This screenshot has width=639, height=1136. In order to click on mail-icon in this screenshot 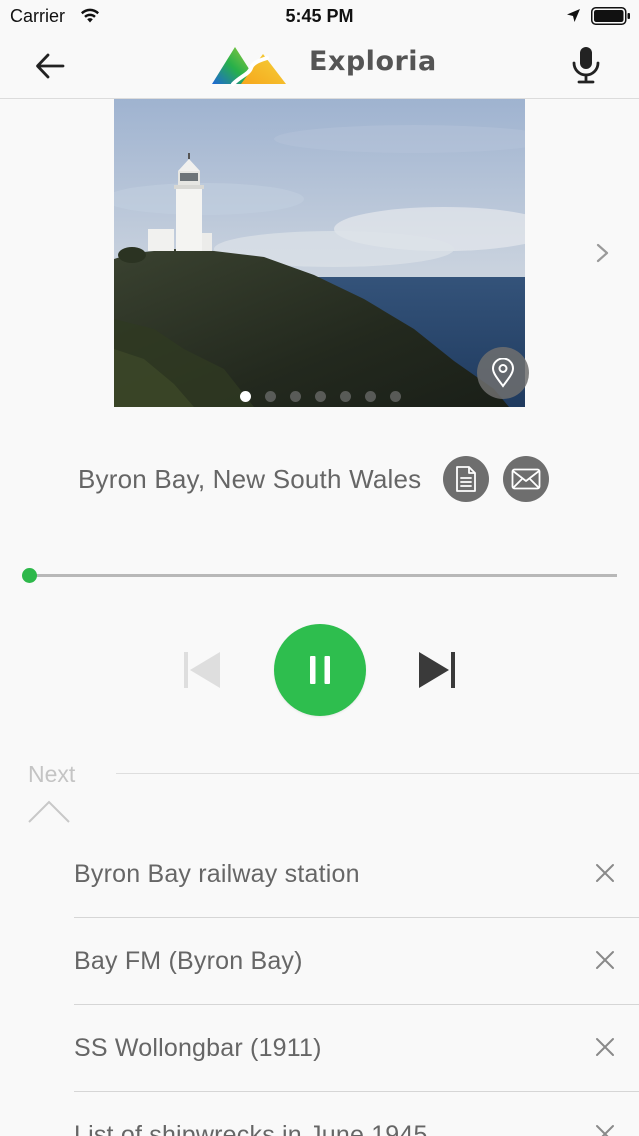, I will do `click(526, 479)`.